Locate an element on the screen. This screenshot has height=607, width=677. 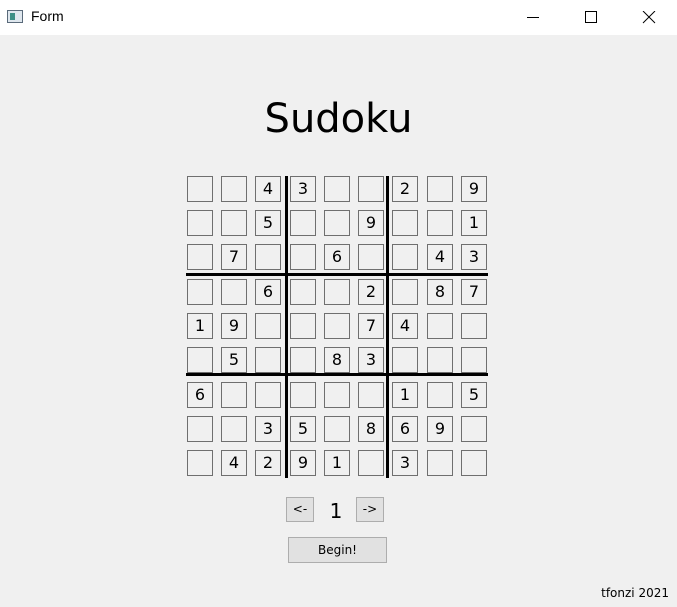
window-title: Form is located at coordinates (47, 16).